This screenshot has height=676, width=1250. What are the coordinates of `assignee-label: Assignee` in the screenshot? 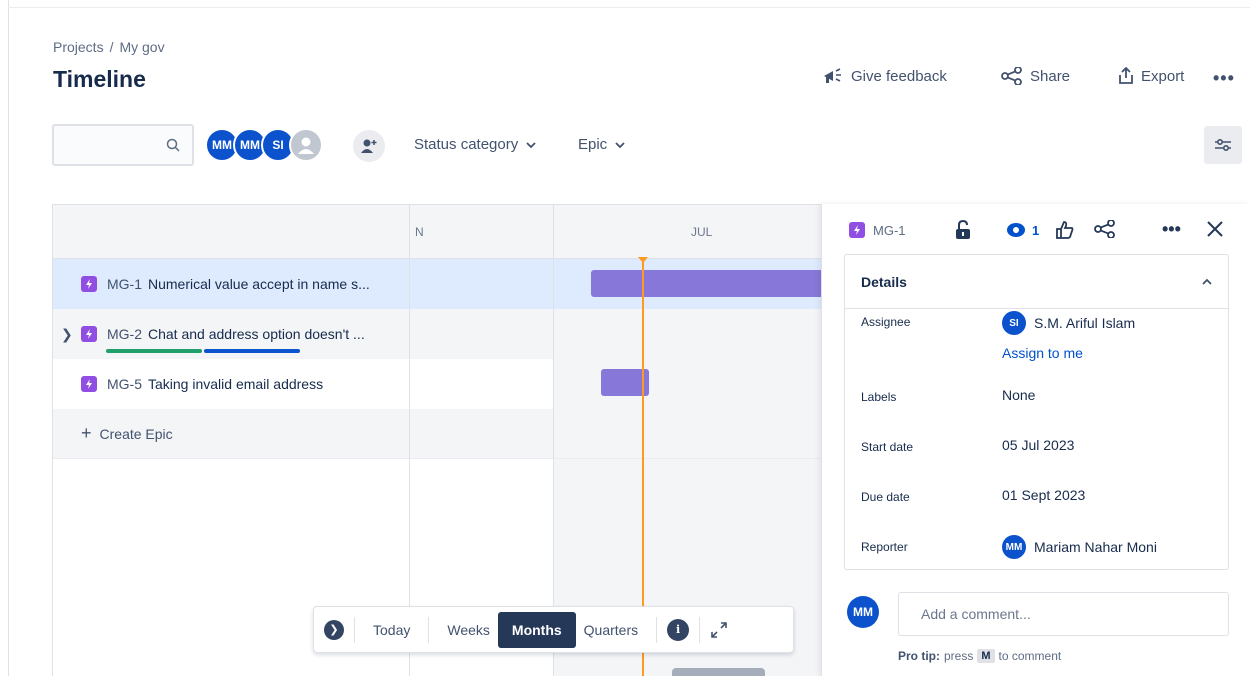 It's located at (886, 322).